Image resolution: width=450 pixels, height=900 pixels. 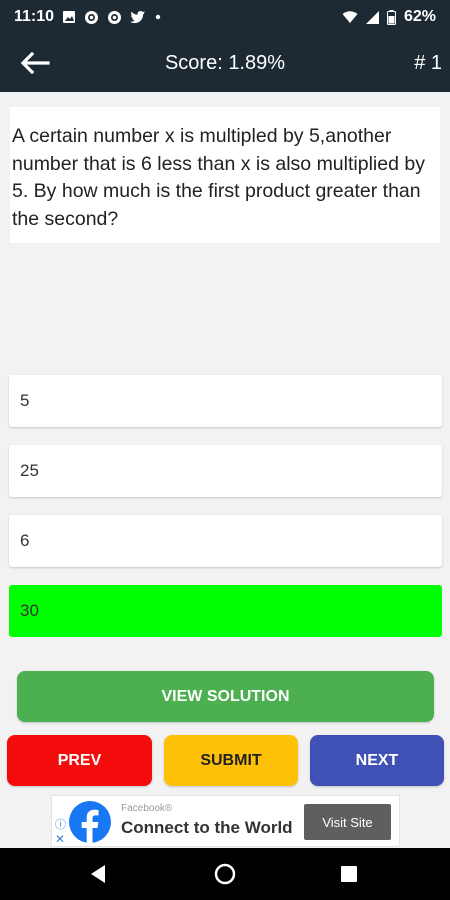 I want to click on triangle-back-icon, so click(x=98, y=874).